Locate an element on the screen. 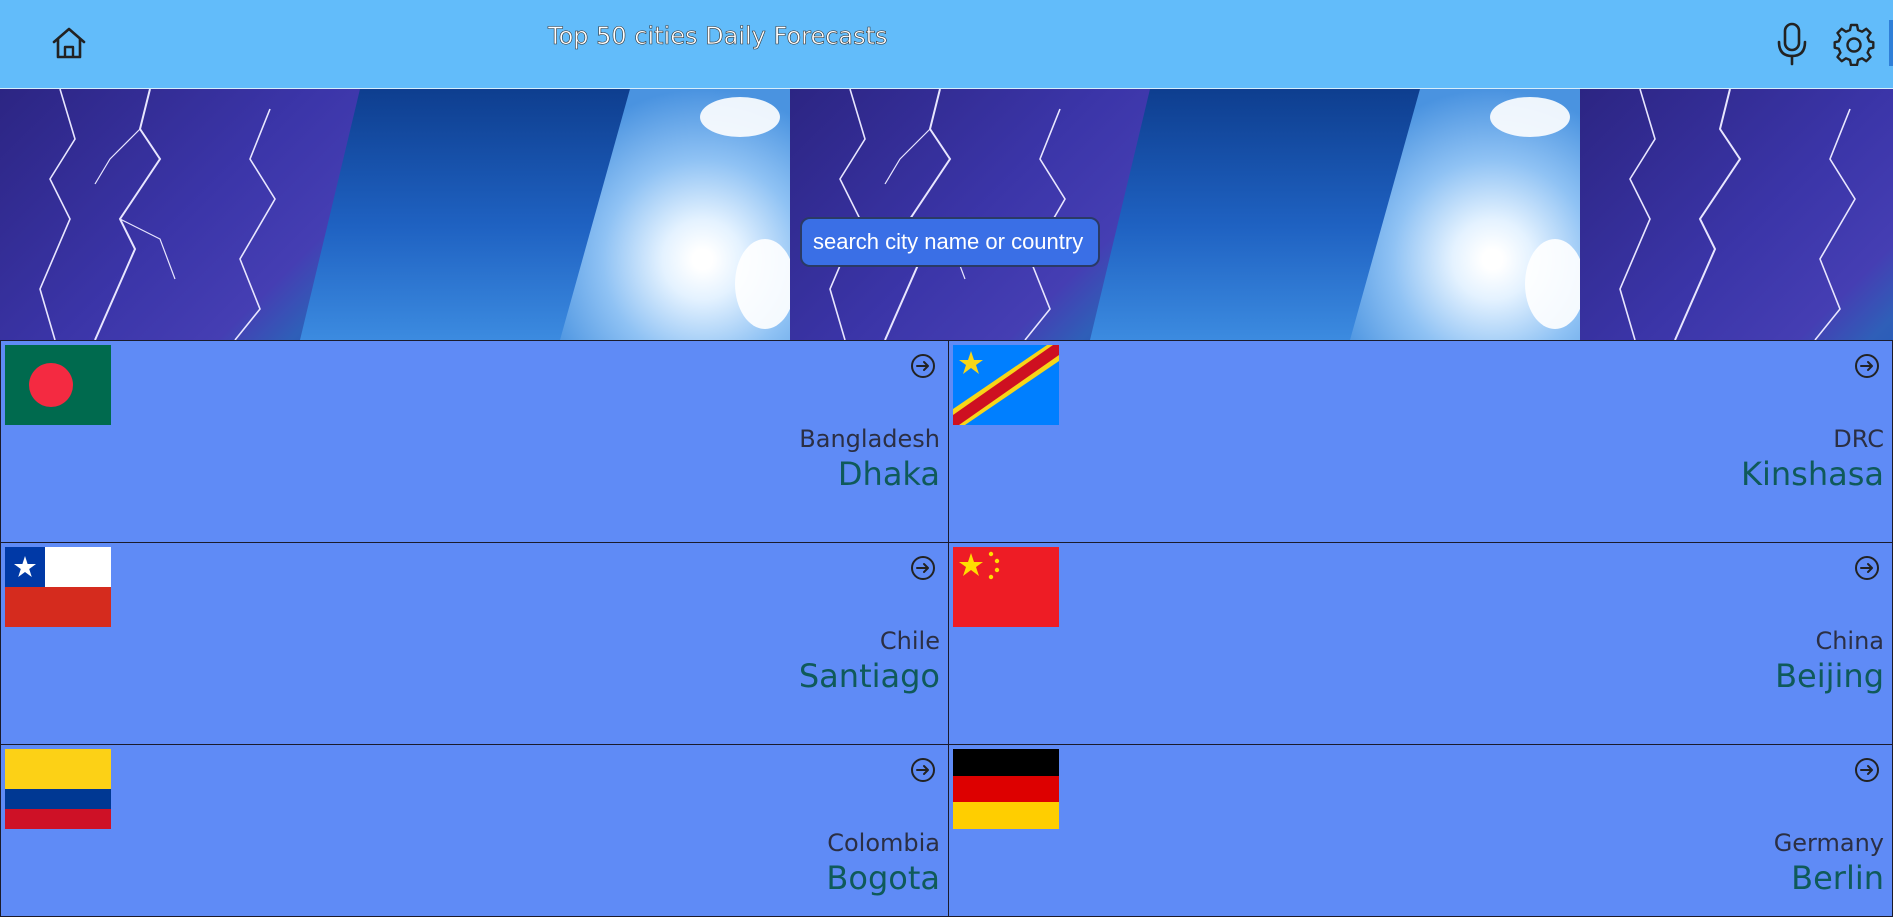  scroll-edge is located at coordinates (1891, 43).